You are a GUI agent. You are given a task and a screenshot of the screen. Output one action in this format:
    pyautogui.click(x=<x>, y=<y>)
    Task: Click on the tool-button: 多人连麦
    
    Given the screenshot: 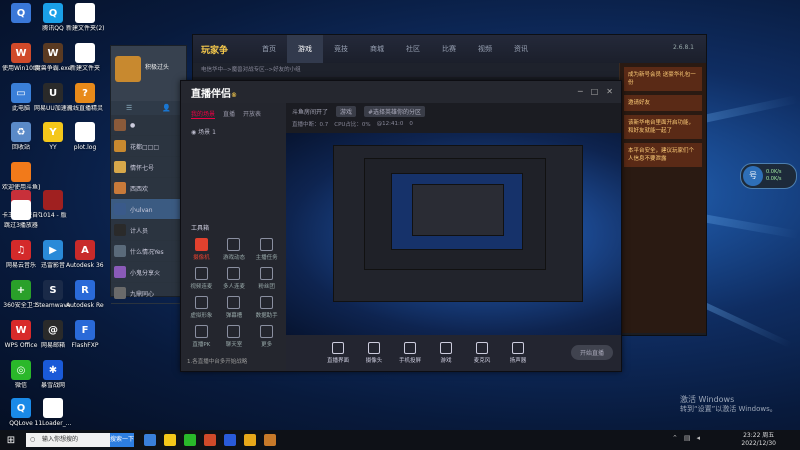 What is the action you would take?
    pyautogui.click(x=234, y=278)
    